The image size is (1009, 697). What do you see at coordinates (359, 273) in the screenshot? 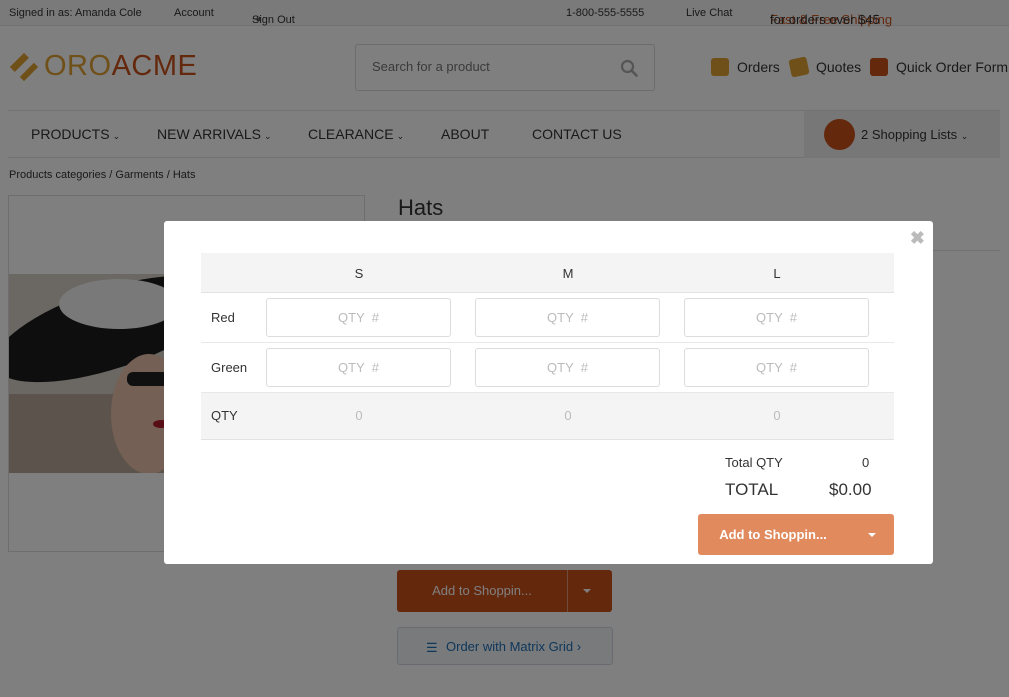
I see `matrix-column-header: S` at bounding box center [359, 273].